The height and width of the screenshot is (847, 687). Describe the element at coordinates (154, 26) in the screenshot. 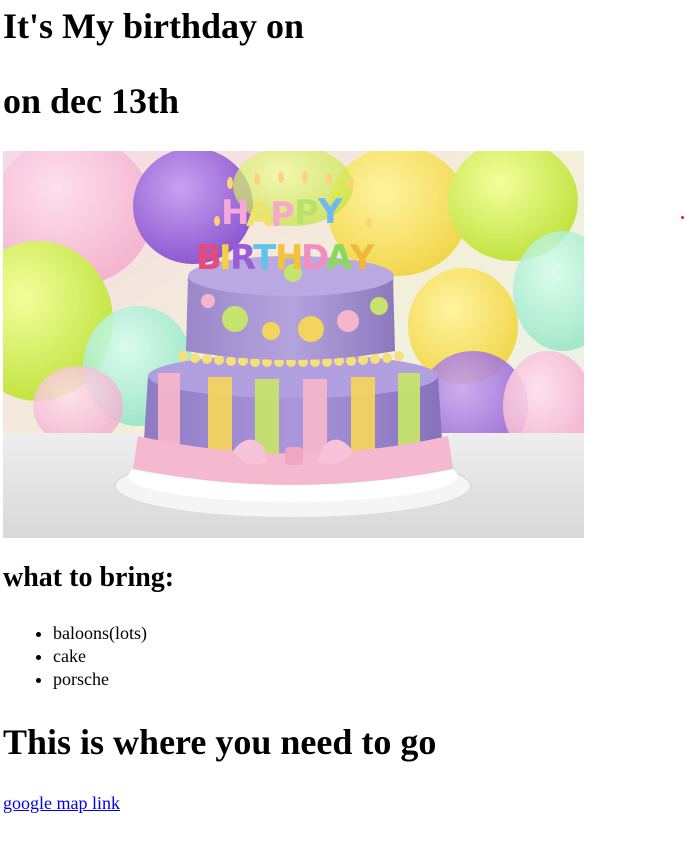

I see `page-title-line-1: It's My birthday on` at that location.